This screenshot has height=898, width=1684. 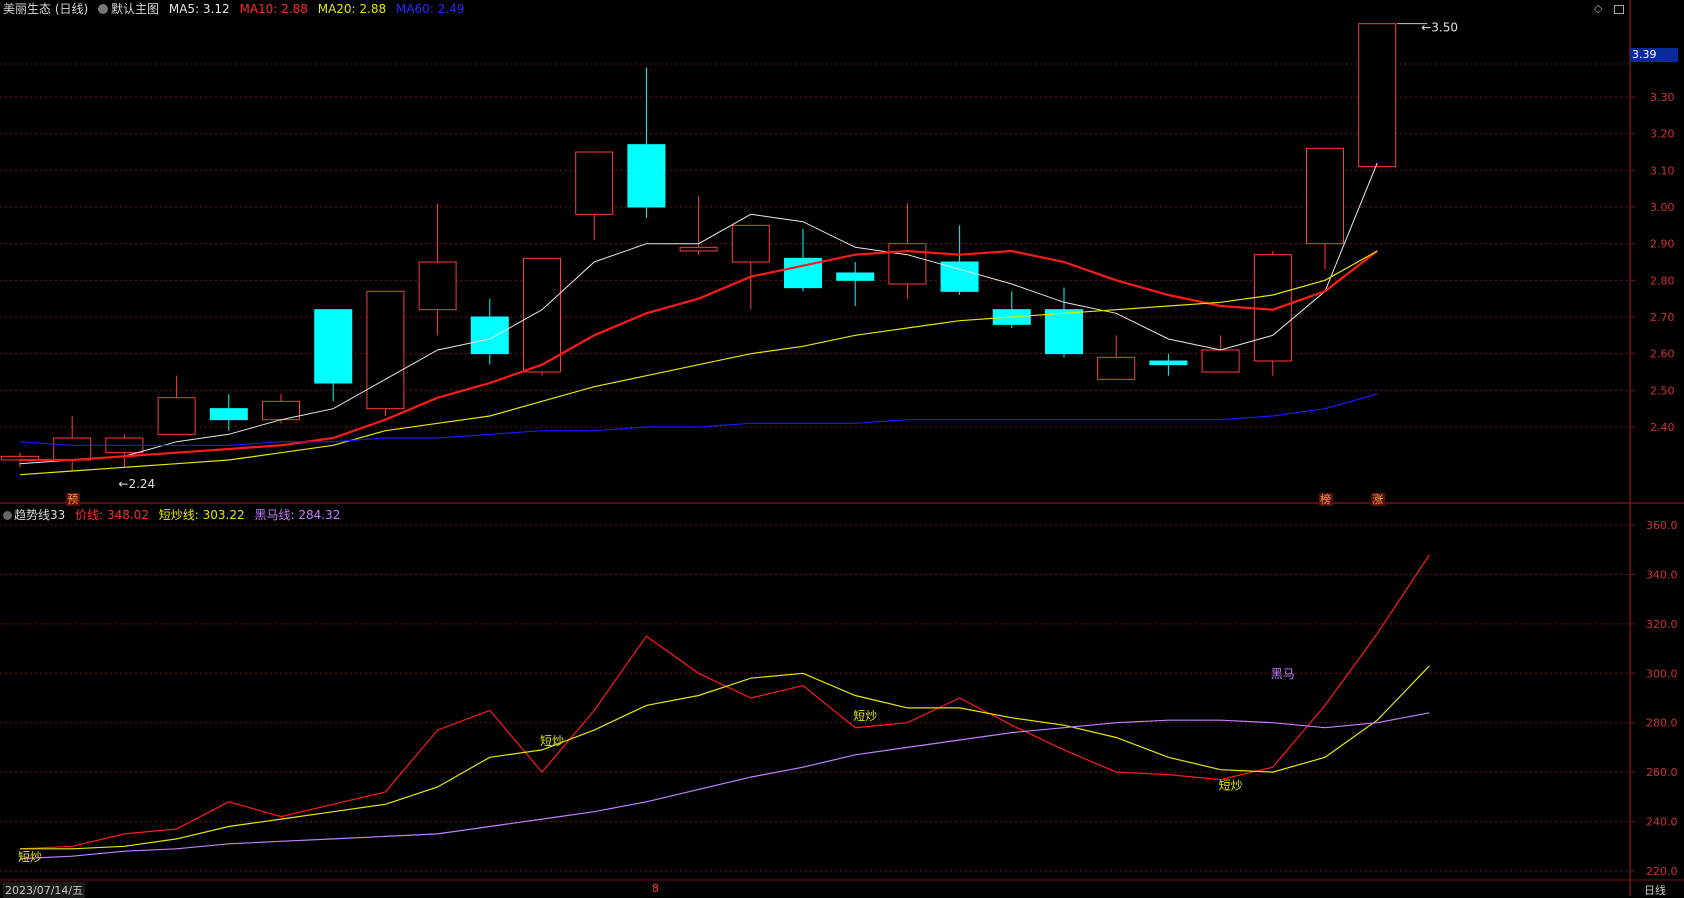 What do you see at coordinates (1662, 317) in the screenshot?
I see `y-tick-label-main: 2.70` at bounding box center [1662, 317].